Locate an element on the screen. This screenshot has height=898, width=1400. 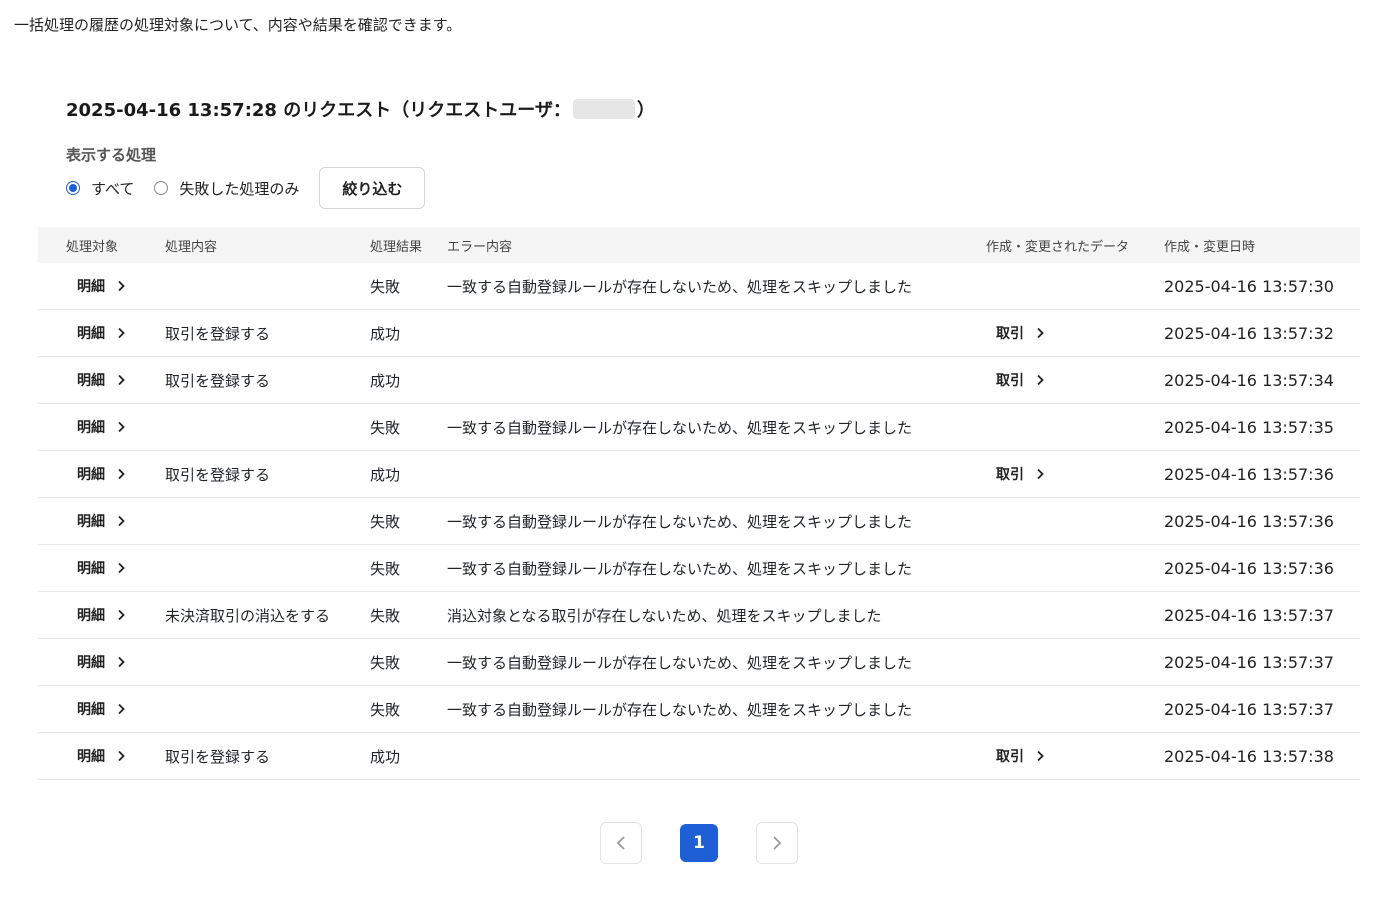
next-page-button is located at coordinates (777, 843).